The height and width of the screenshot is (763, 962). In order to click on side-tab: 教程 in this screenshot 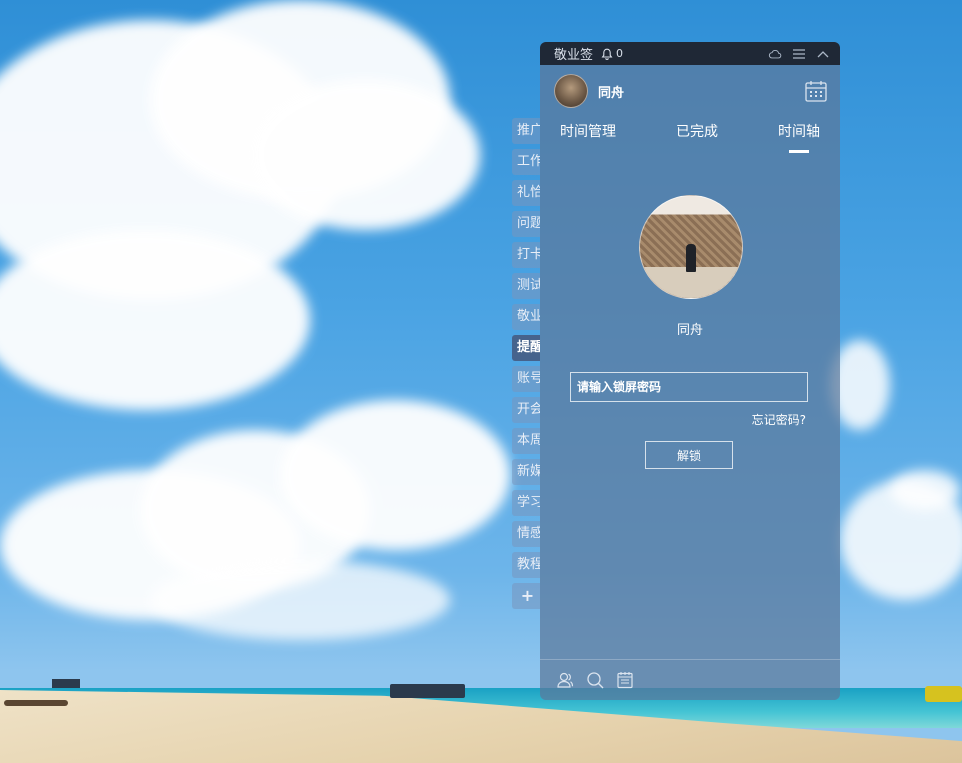, I will do `click(526, 565)`.